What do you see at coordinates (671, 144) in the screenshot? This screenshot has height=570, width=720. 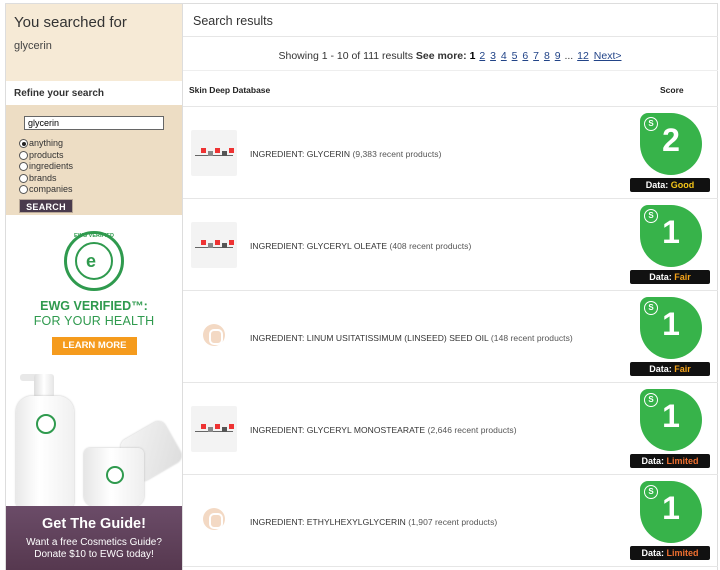 I see `hazard-score-badge: S2` at bounding box center [671, 144].